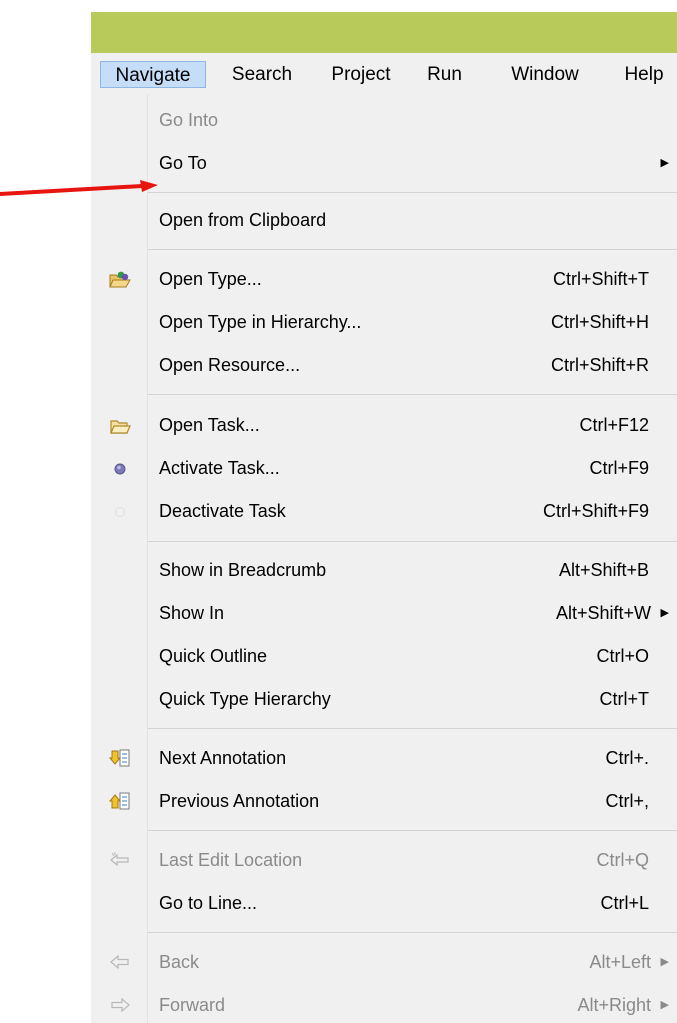  I want to click on menu-navigate: Navigate, so click(153, 74).